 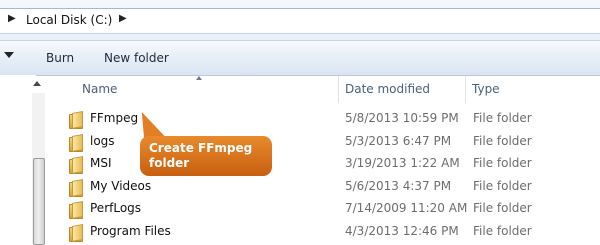 What do you see at coordinates (327, 164) in the screenshot?
I see `list-item: MSI 3/19/2013 1:22 AM File folder` at bounding box center [327, 164].